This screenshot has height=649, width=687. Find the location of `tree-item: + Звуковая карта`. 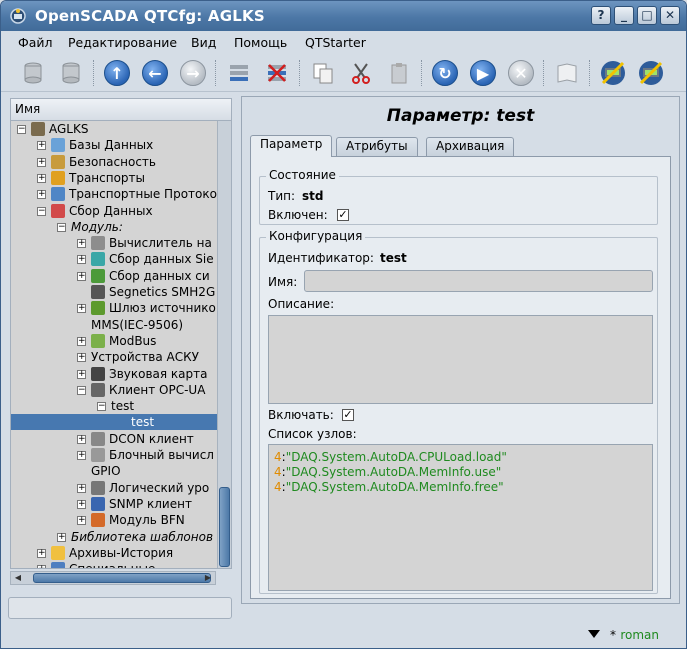

tree-item: + Звуковая карта is located at coordinates (115, 374).